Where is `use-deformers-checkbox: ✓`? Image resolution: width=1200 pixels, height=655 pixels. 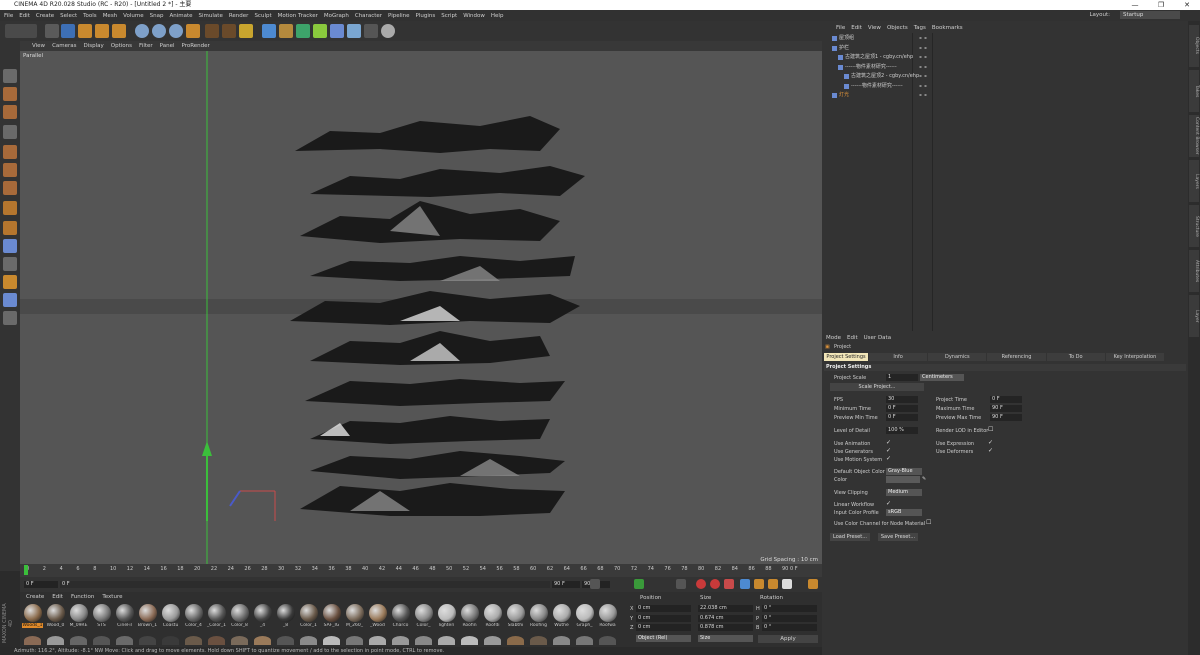 use-deformers-checkbox: ✓ is located at coordinates (990, 450).